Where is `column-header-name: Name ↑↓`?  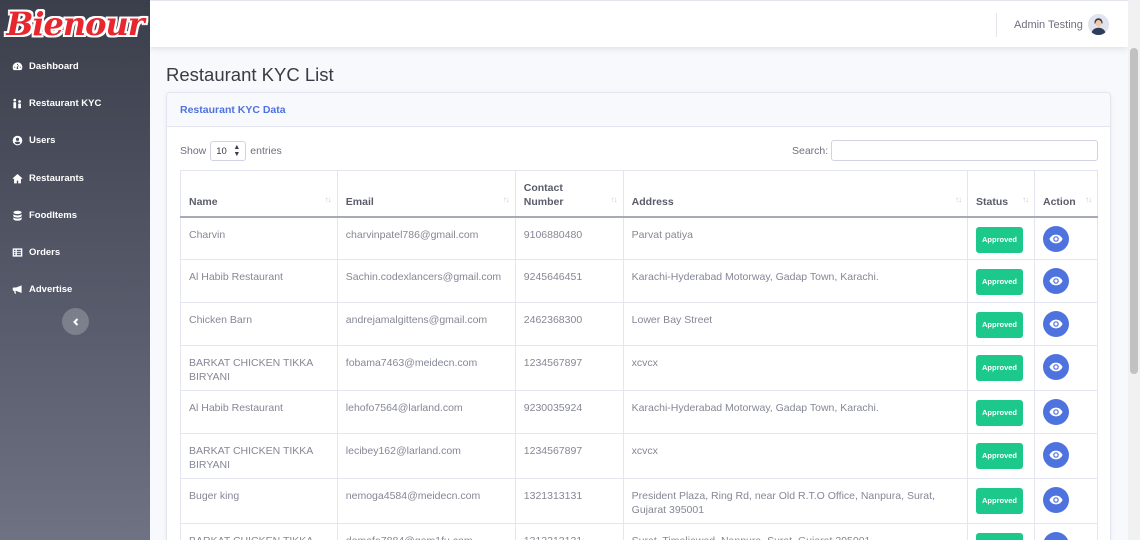 column-header-name: Name ↑↓ is located at coordinates (259, 194).